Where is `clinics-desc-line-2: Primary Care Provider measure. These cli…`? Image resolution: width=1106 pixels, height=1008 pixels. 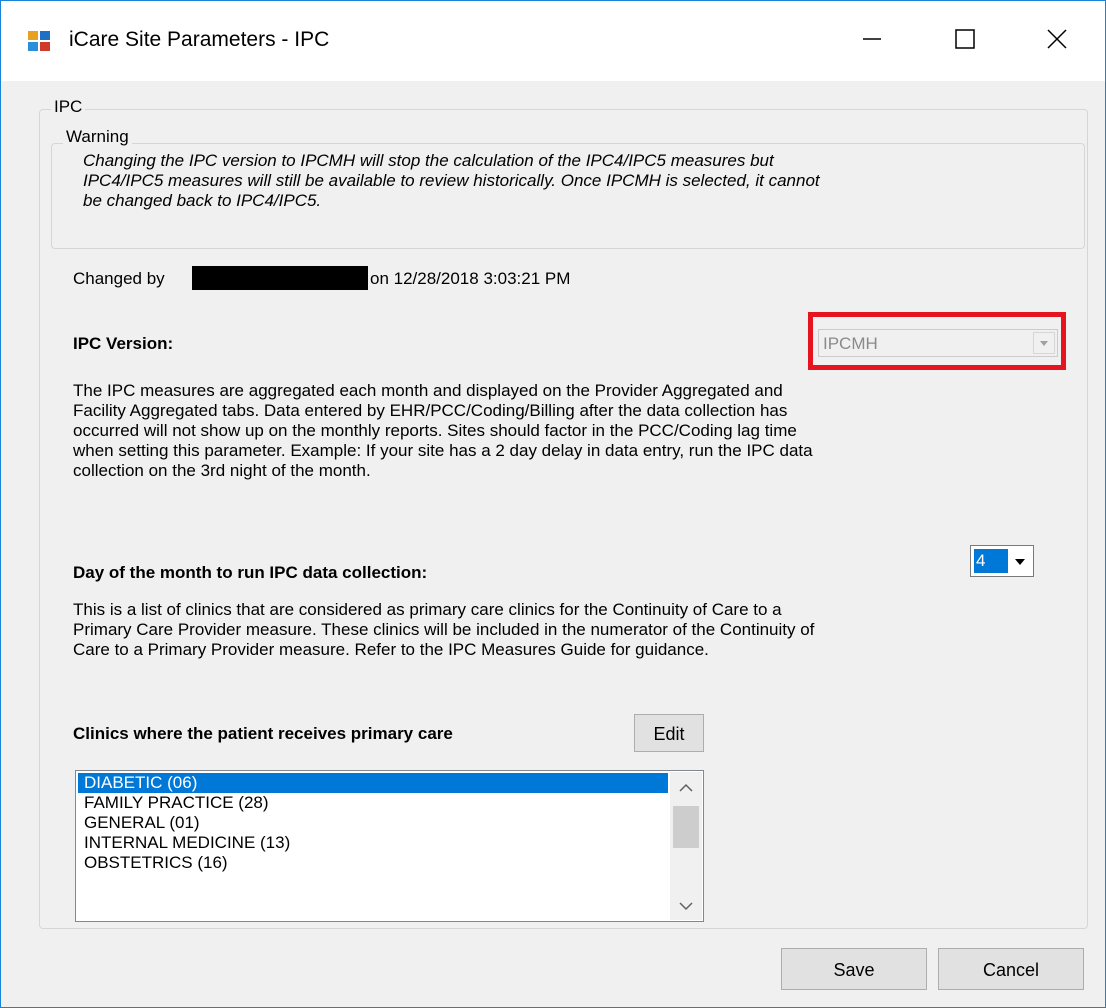 clinics-desc-line-2: Primary Care Provider measure. These cli… is located at coordinates (444, 629).